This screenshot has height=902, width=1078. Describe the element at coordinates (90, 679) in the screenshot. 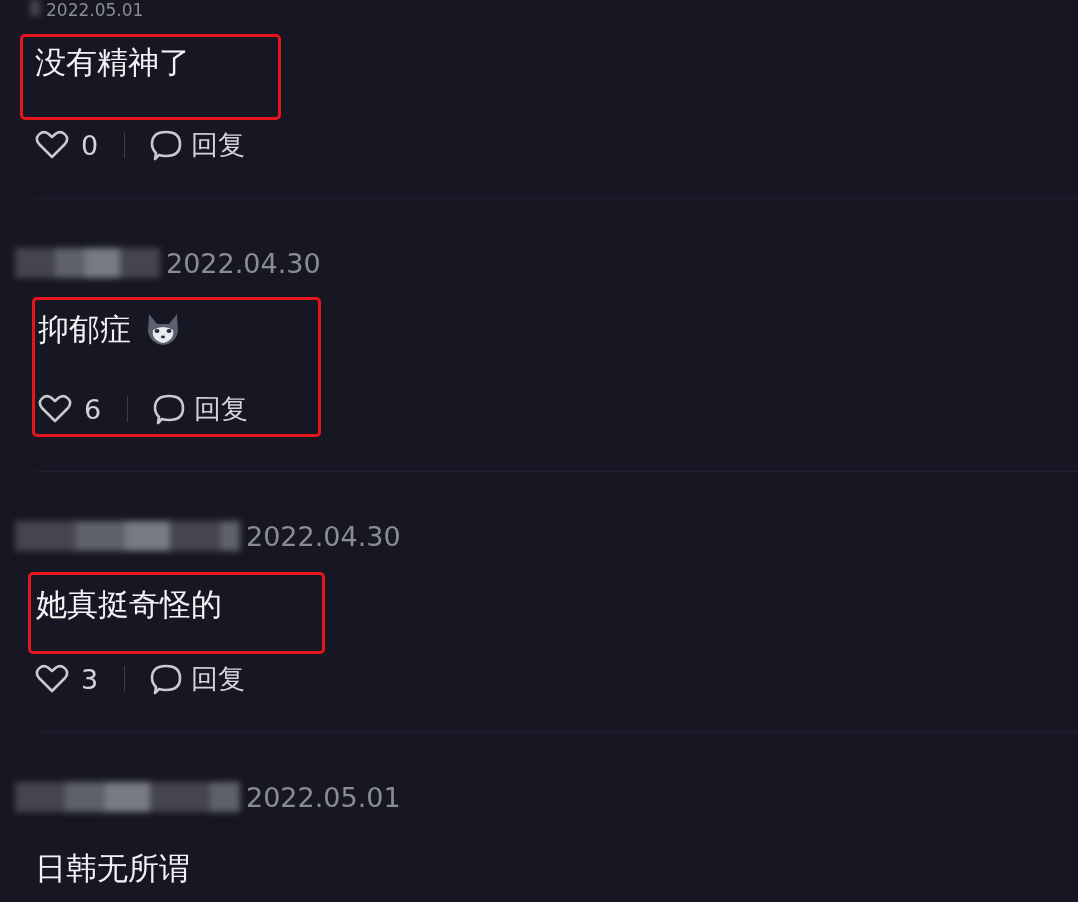

I see `like-count: 3` at that location.